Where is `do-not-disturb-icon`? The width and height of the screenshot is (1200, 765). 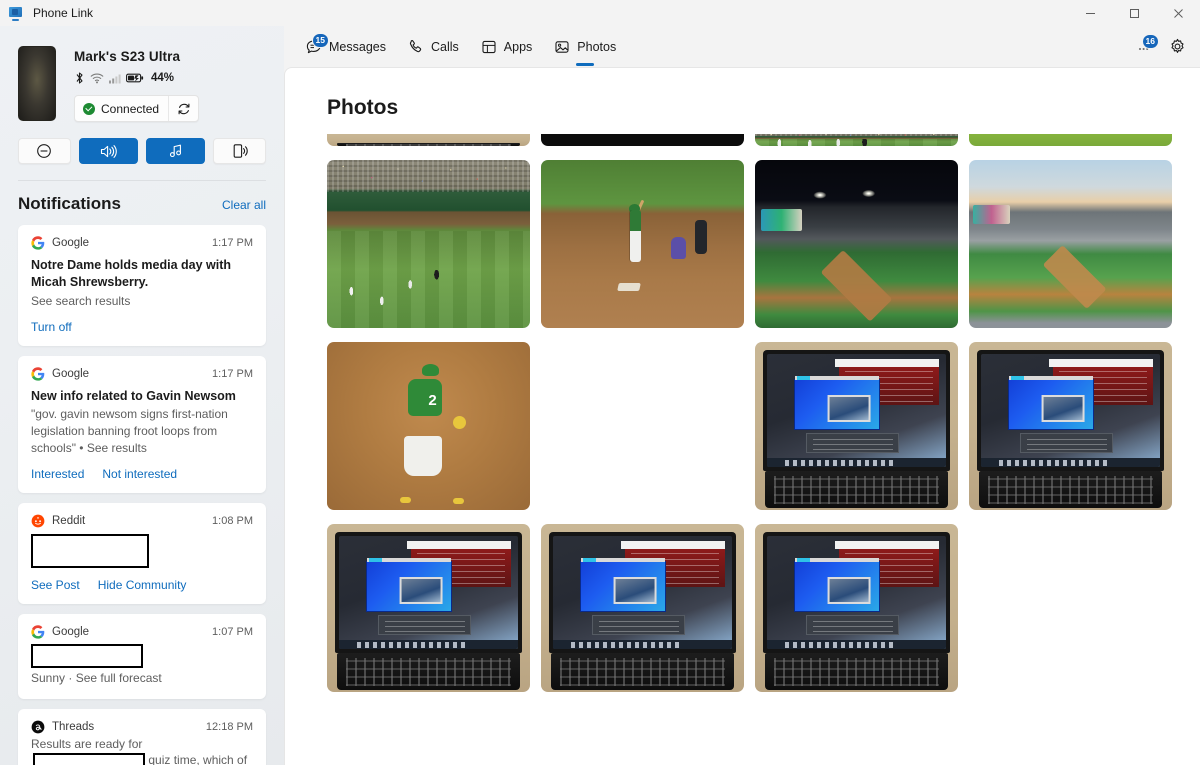 do-not-disturb-icon is located at coordinates (44, 151).